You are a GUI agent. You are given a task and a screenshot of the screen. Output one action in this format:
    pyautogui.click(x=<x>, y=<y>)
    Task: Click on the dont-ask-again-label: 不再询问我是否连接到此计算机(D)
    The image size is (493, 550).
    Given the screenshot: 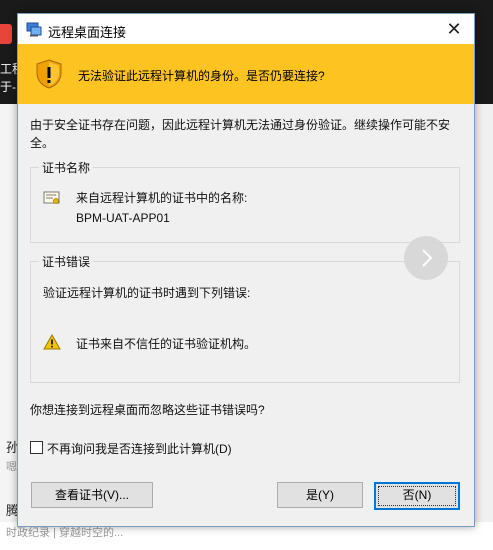 What is the action you would take?
    pyautogui.click(x=139, y=448)
    